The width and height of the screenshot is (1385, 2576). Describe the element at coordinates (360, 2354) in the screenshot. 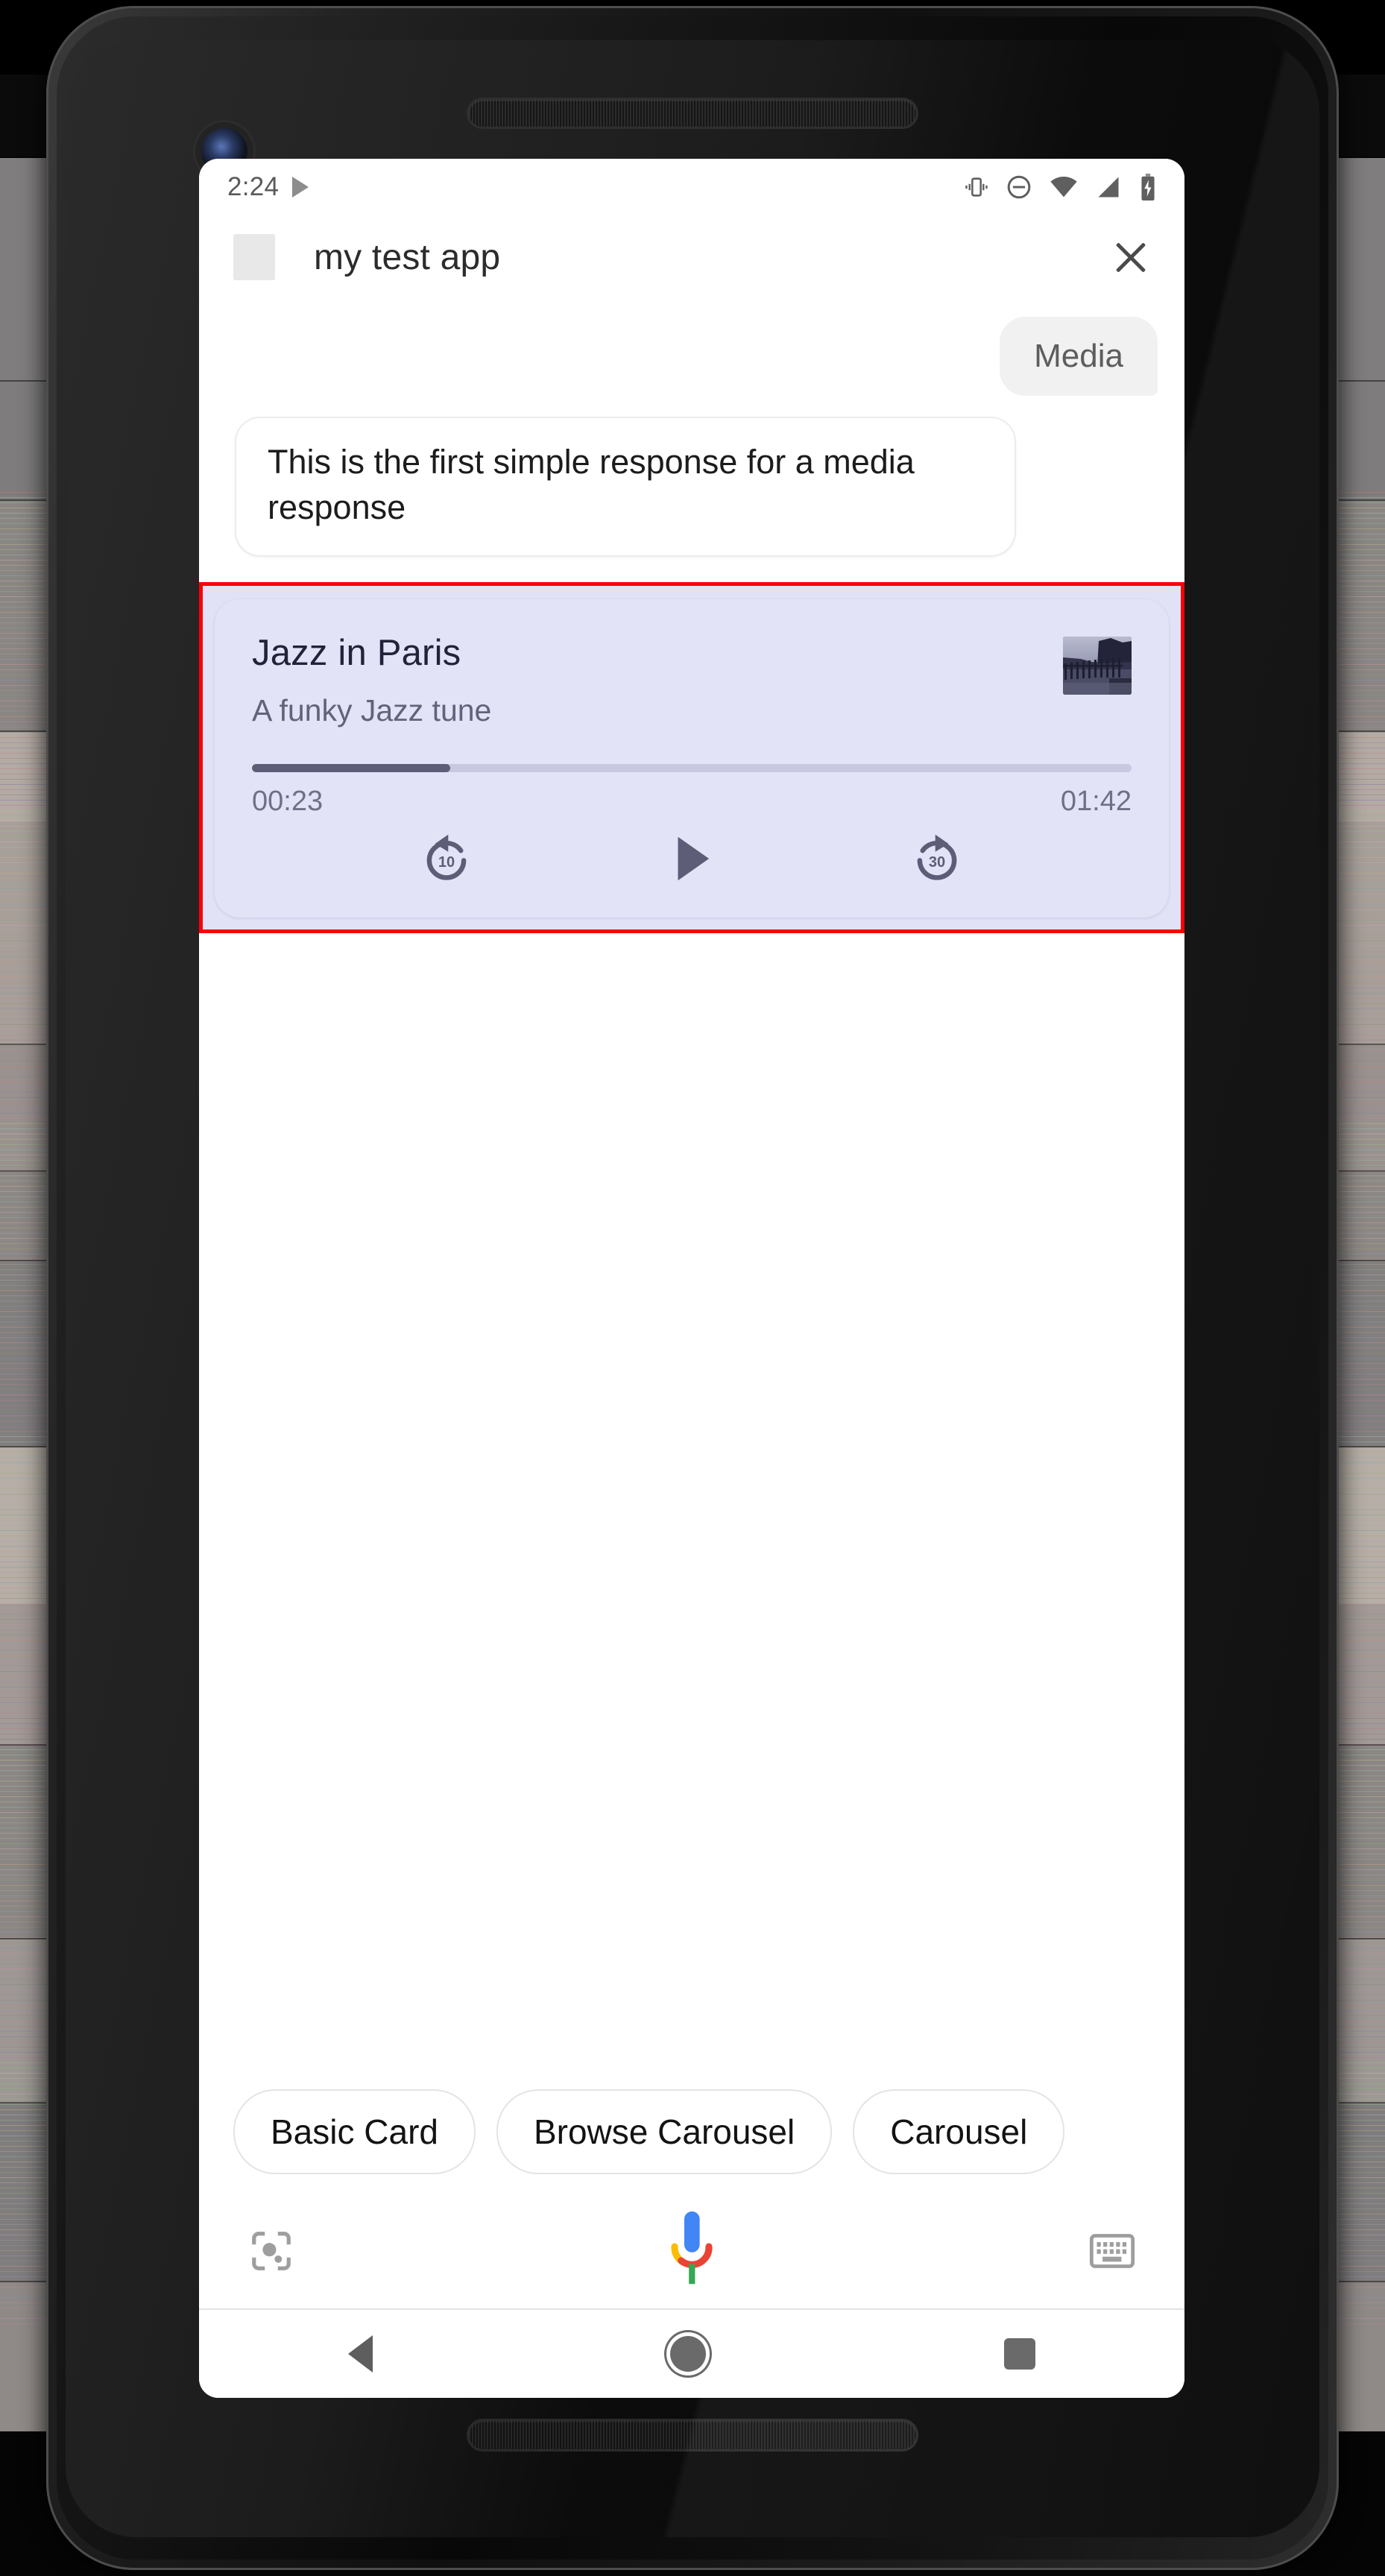

I see `back-triangle-icon` at that location.